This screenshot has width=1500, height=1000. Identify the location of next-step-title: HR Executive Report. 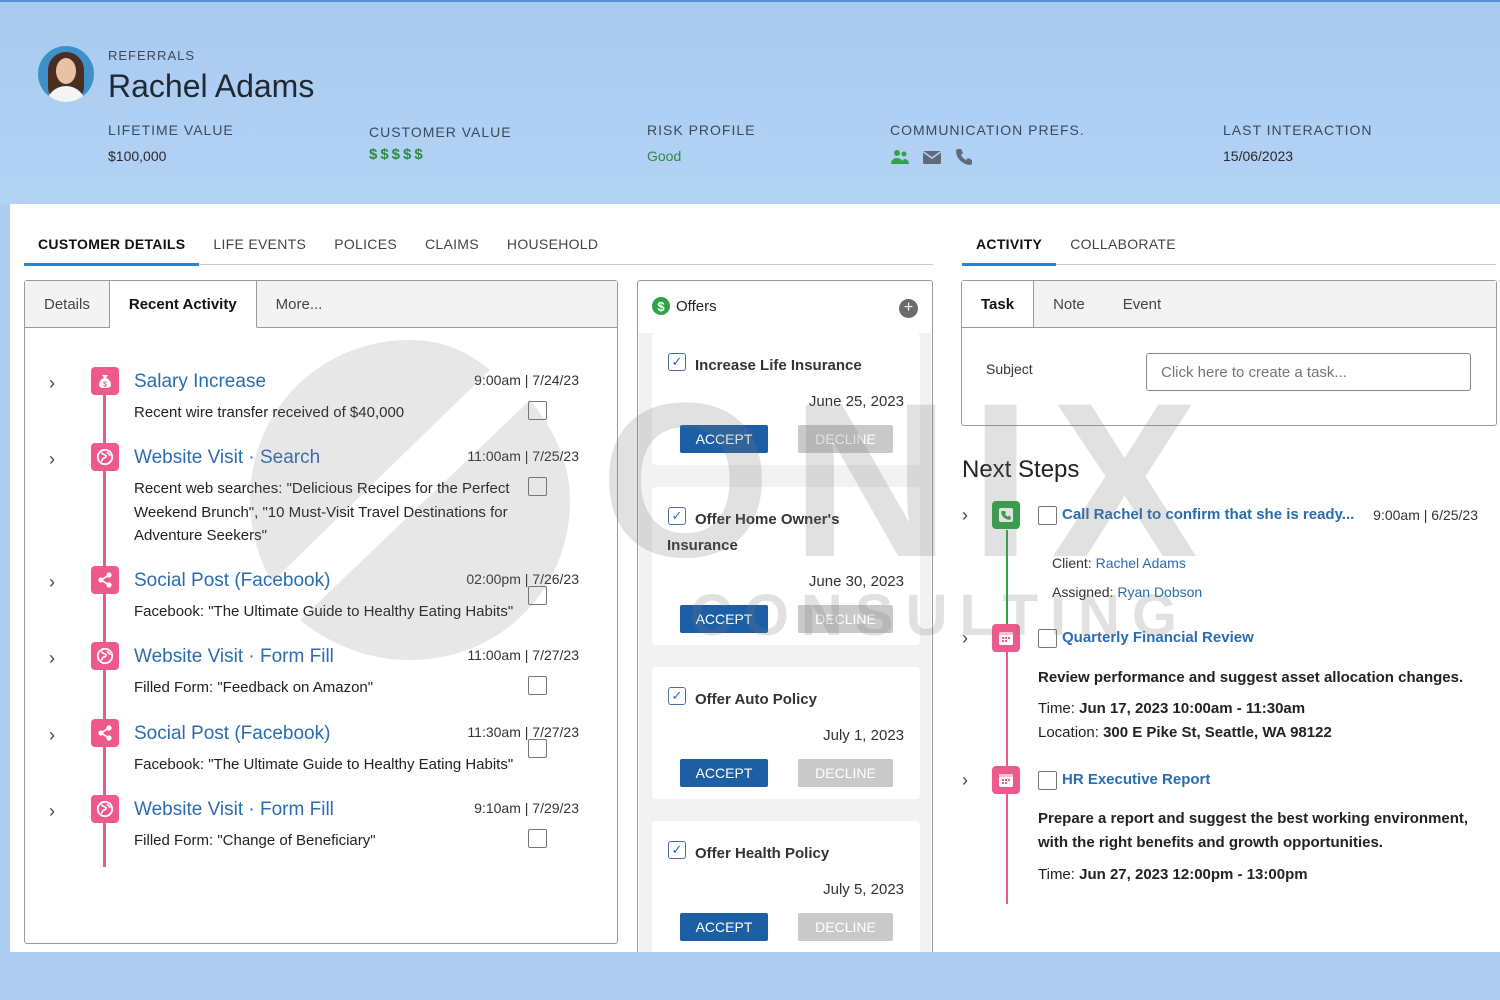
(1136, 779).